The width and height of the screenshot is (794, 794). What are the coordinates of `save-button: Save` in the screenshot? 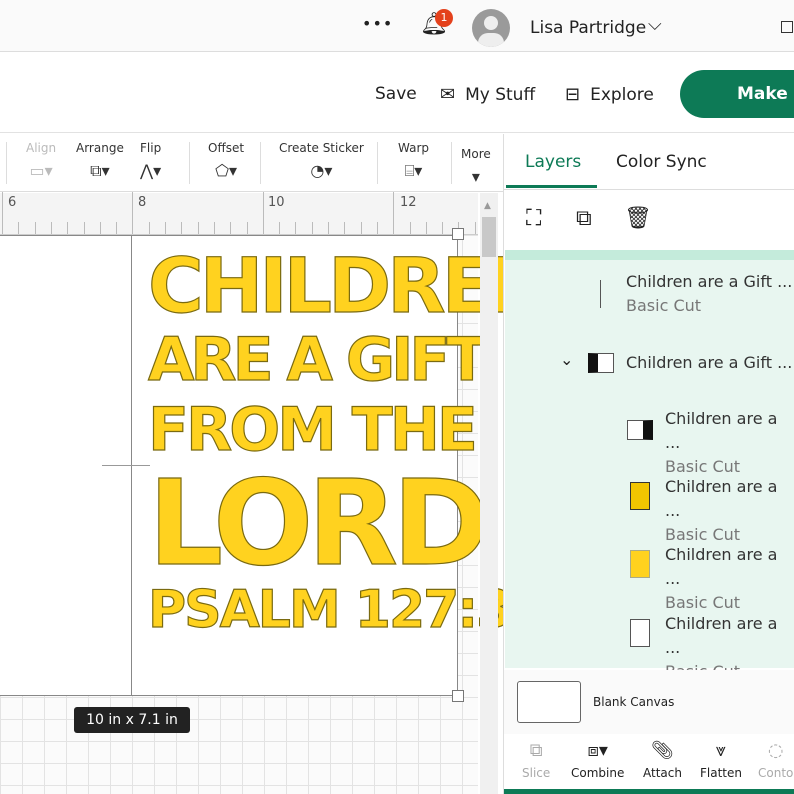 It's located at (396, 94).